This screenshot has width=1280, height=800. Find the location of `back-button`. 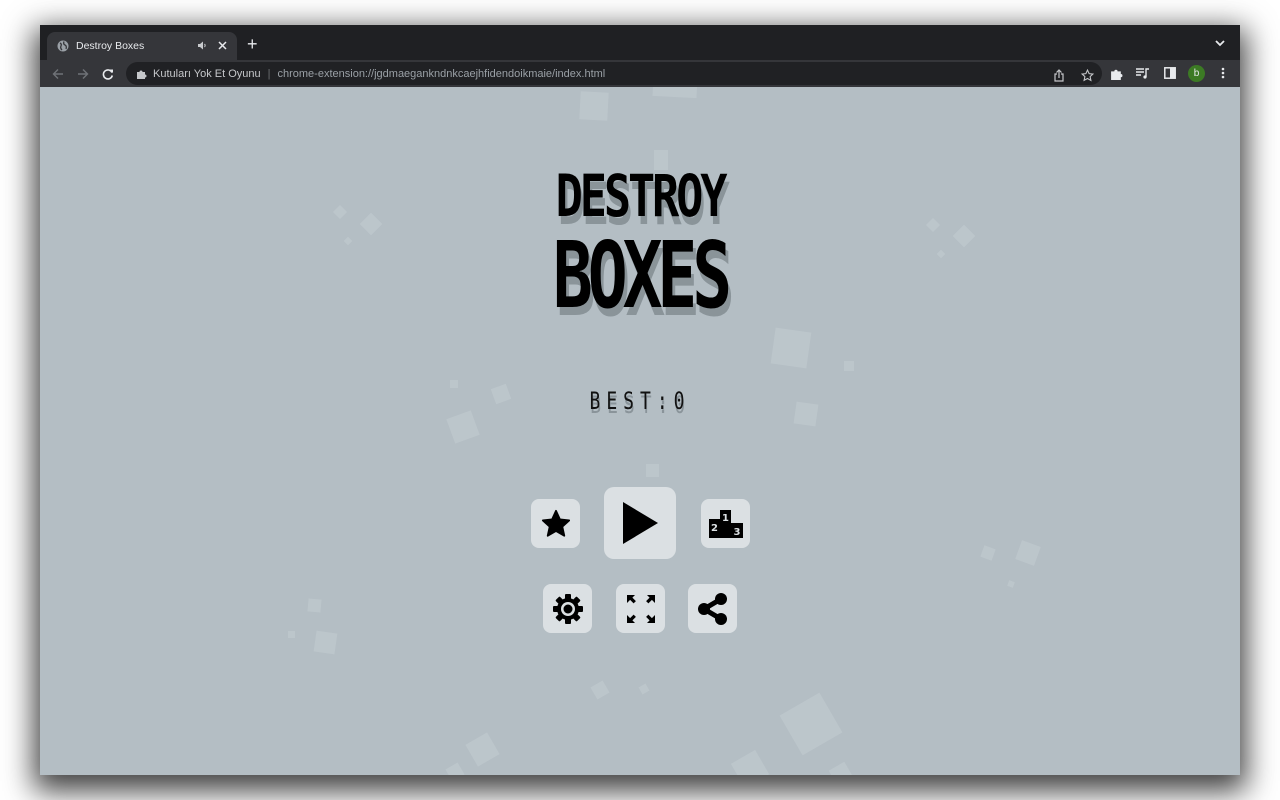

back-button is located at coordinates (58, 74).